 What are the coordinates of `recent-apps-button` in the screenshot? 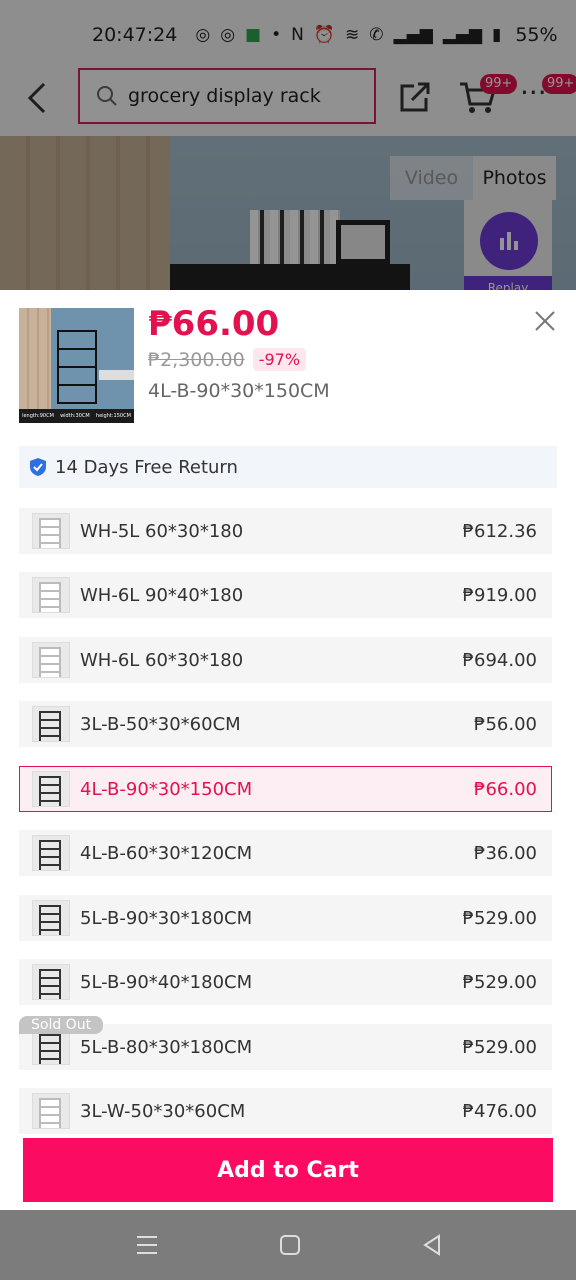 It's located at (147, 1245).